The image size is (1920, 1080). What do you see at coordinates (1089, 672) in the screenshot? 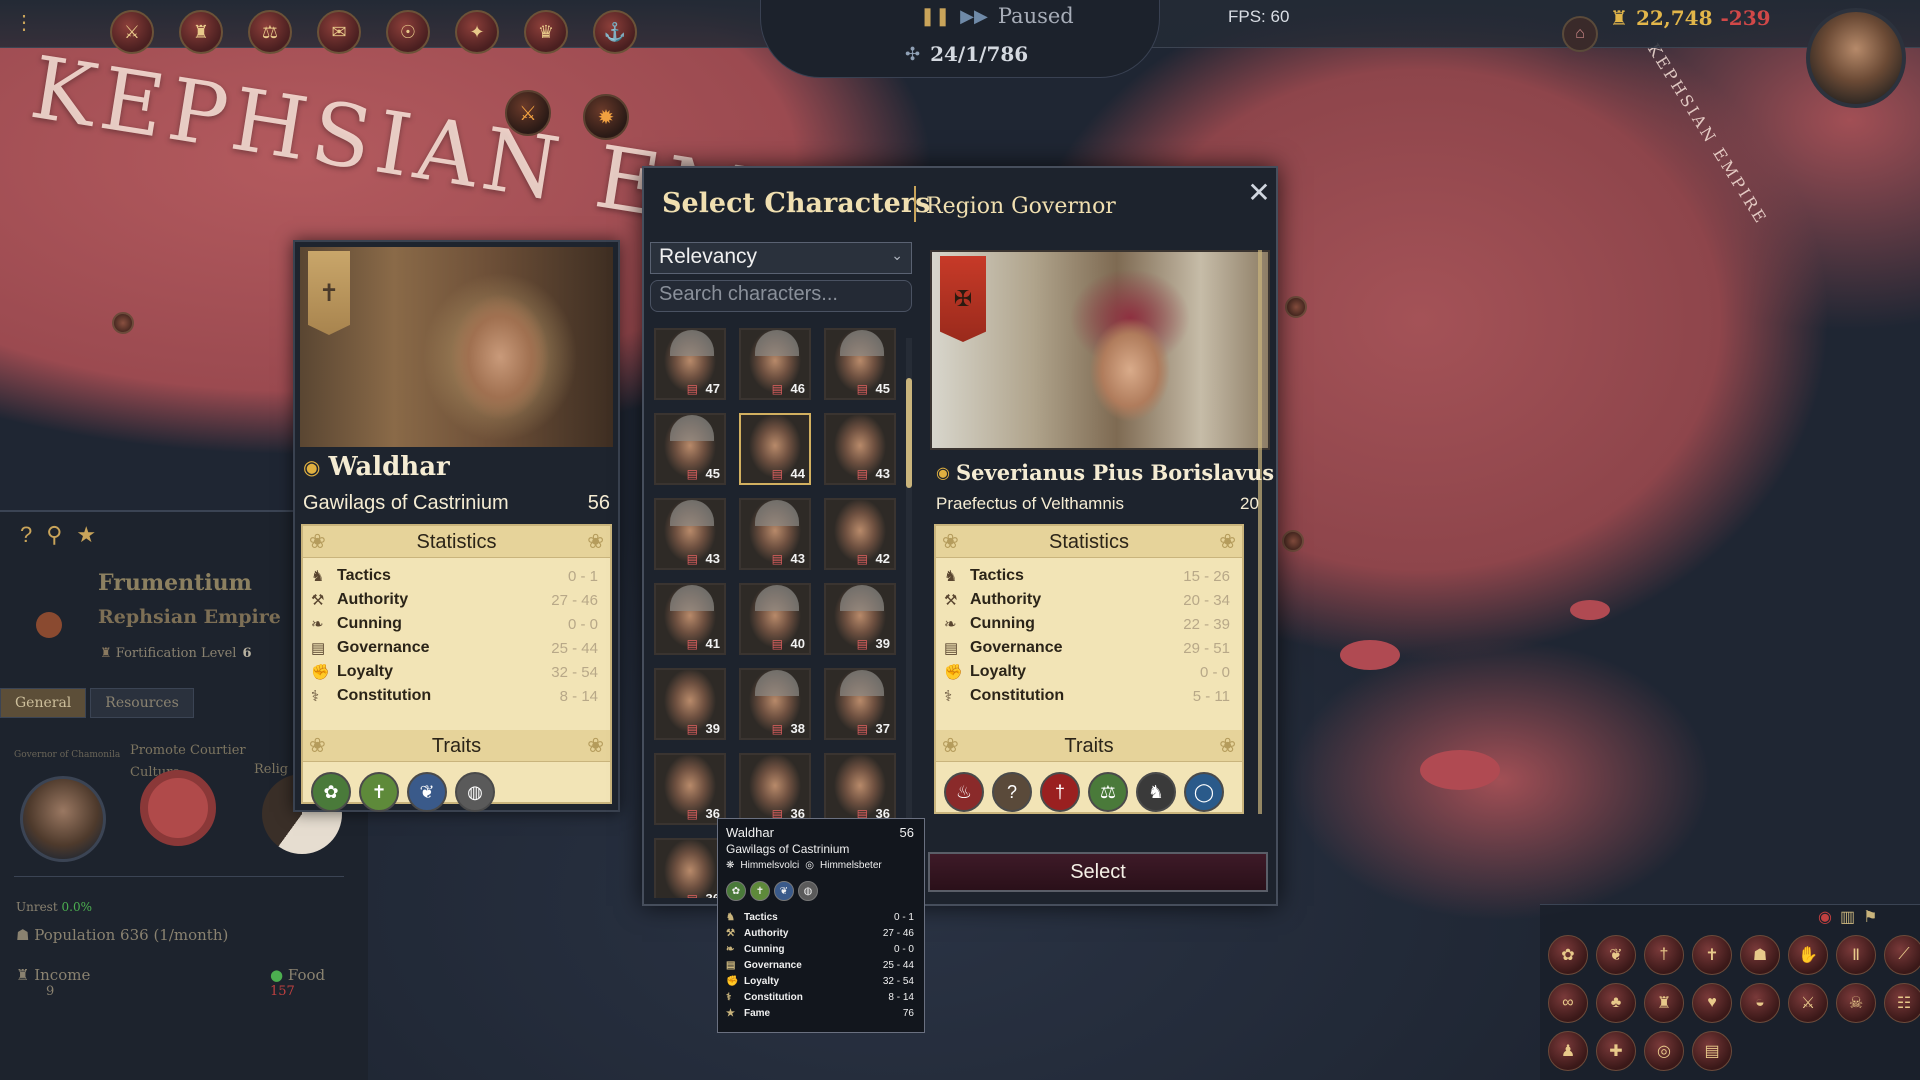
I see `stat-row-loyalty: ✊ Loyalty 0 - 0` at bounding box center [1089, 672].